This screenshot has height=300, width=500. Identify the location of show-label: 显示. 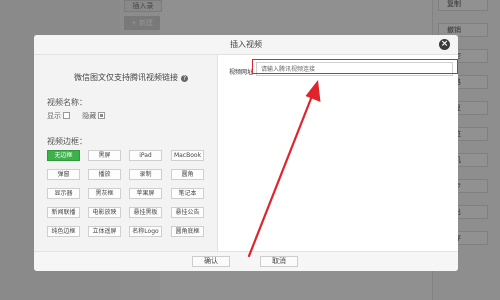
(54, 116).